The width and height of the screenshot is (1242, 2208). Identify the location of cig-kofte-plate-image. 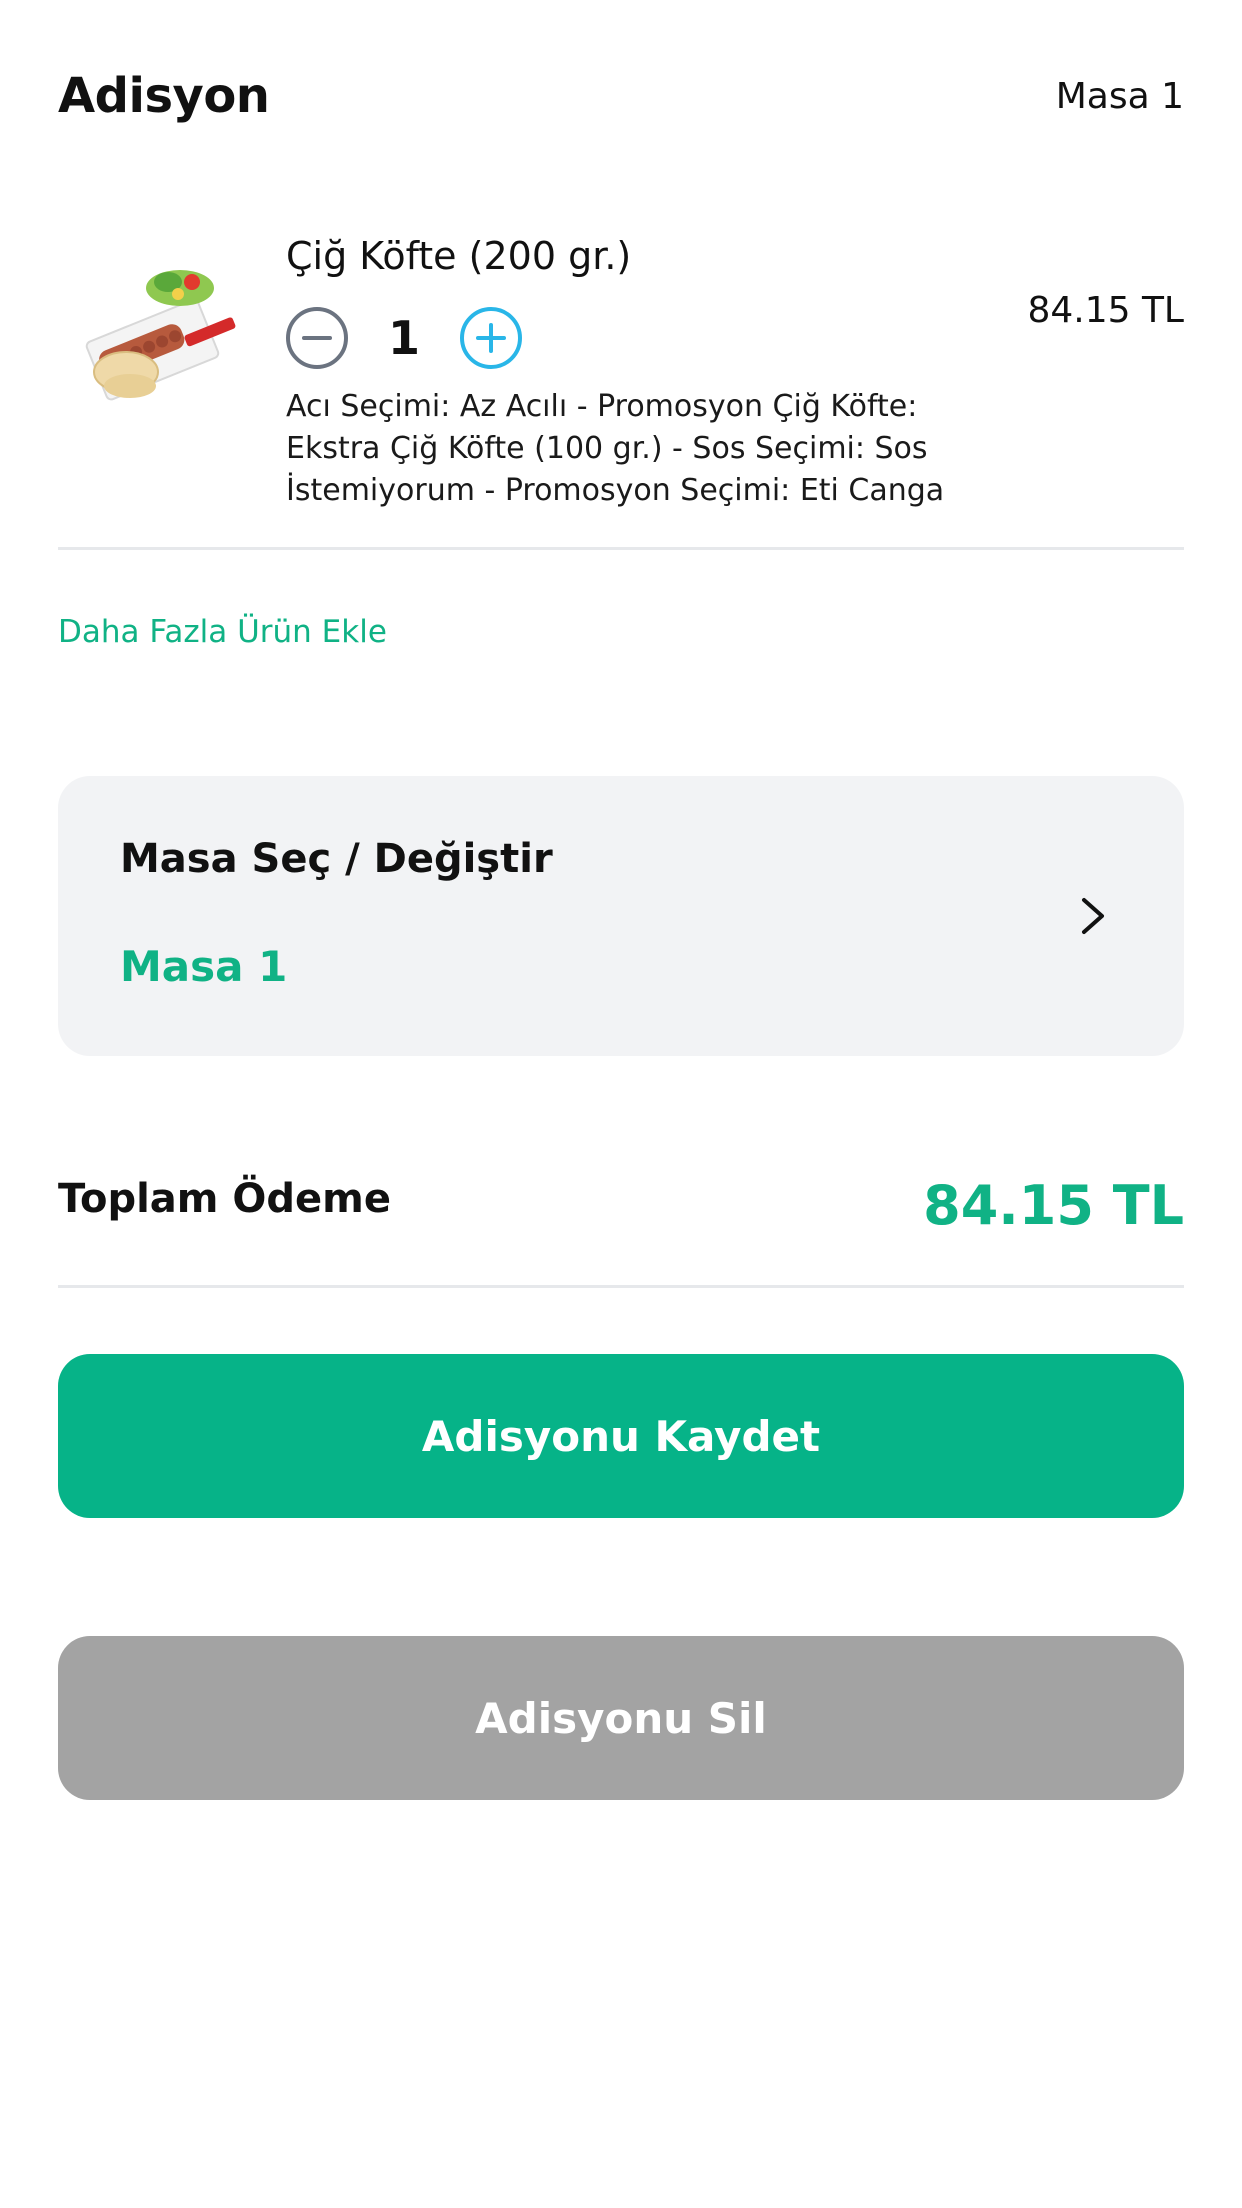
(160, 335).